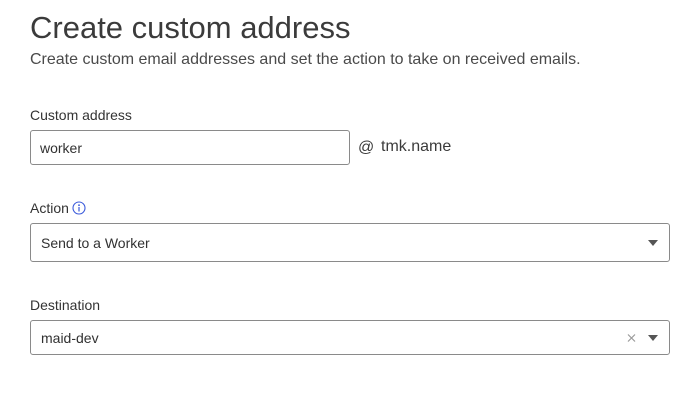 This screenshot has height=400, width=697. Describe the element at coordinates (49, 208) in the screenshot. I see `action-label: Action` at that location.